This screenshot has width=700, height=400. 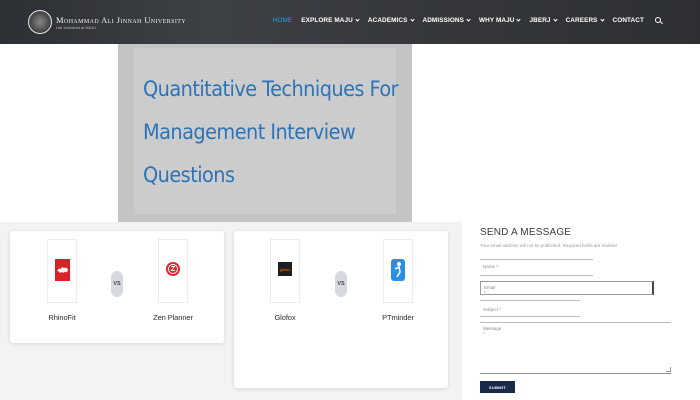 What do you see at coordinates (173, 317) in the screenshot?
I see `app-name: Zen Planner` at bounding box center [173, 317].